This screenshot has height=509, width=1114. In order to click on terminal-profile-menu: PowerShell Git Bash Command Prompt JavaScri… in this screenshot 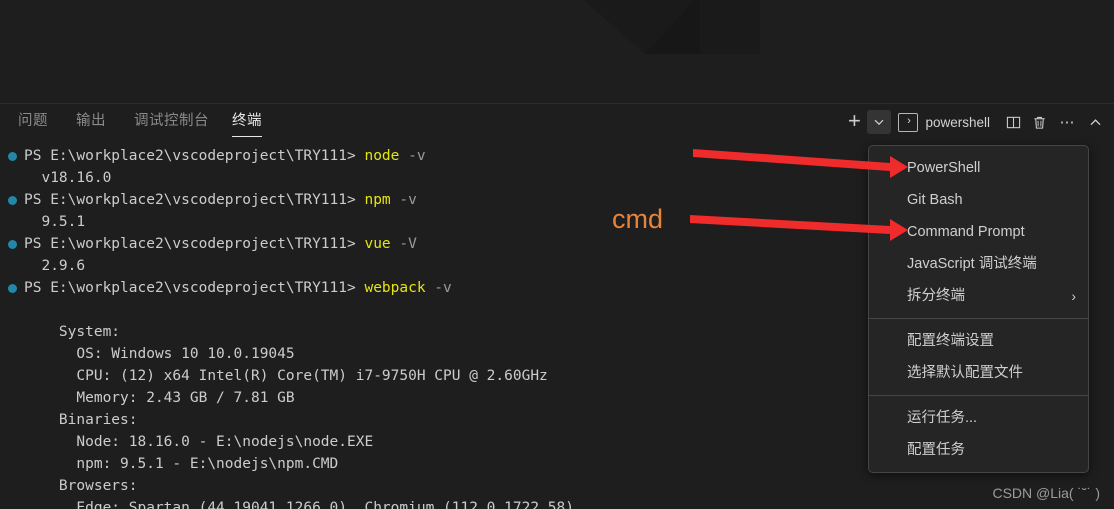, I will do `click(978, 309)`.